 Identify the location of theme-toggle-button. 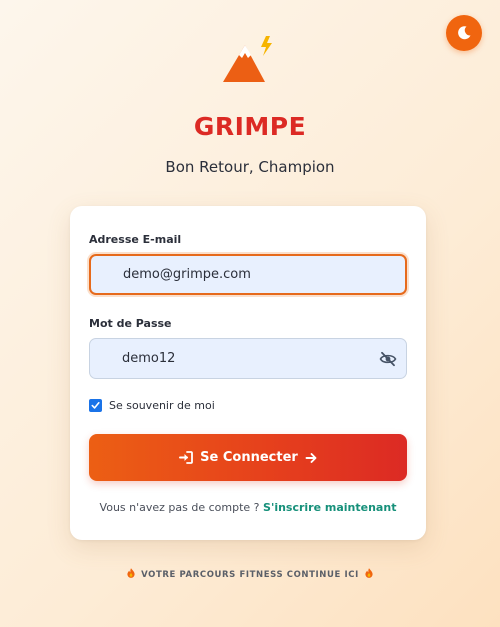
(464, 33).